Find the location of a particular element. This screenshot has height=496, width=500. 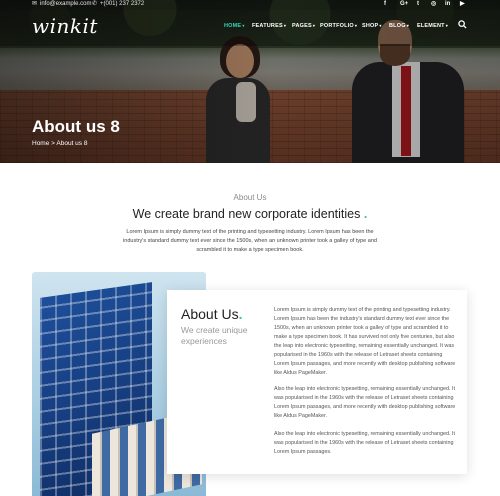

contact-phone: +(001) 237 2372 is located at coordinates (122, 4).